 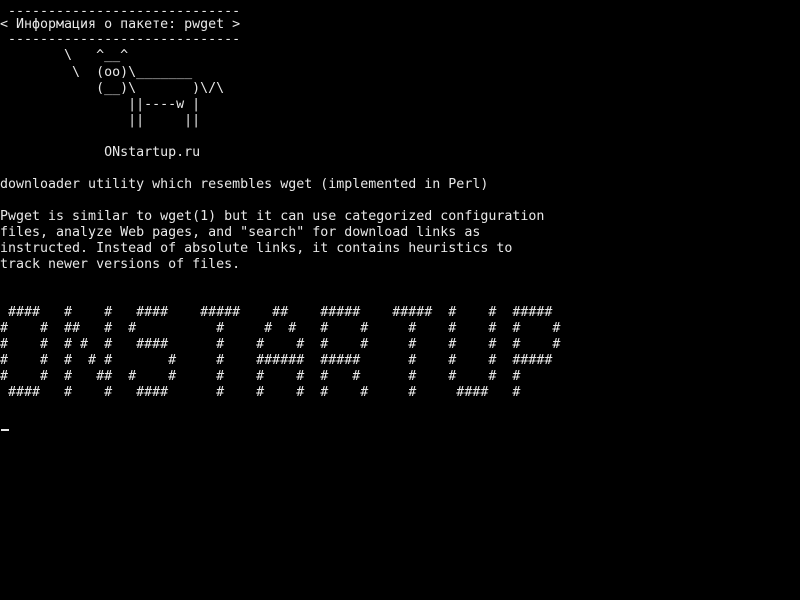 What do you see at coordinates (96, 72) in the screenshot?
I see `cow-art-line: \ (oo)\_______` at bounding box center [96, 72].